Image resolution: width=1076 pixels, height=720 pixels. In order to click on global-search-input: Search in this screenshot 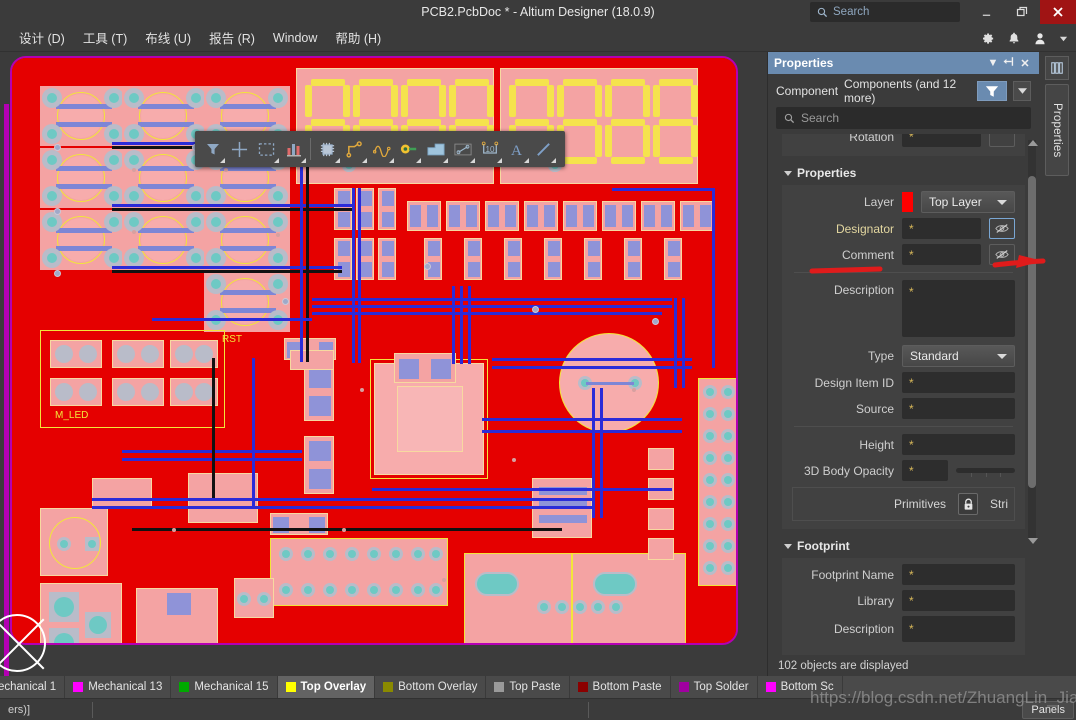, I will do `click(885, 12)`.